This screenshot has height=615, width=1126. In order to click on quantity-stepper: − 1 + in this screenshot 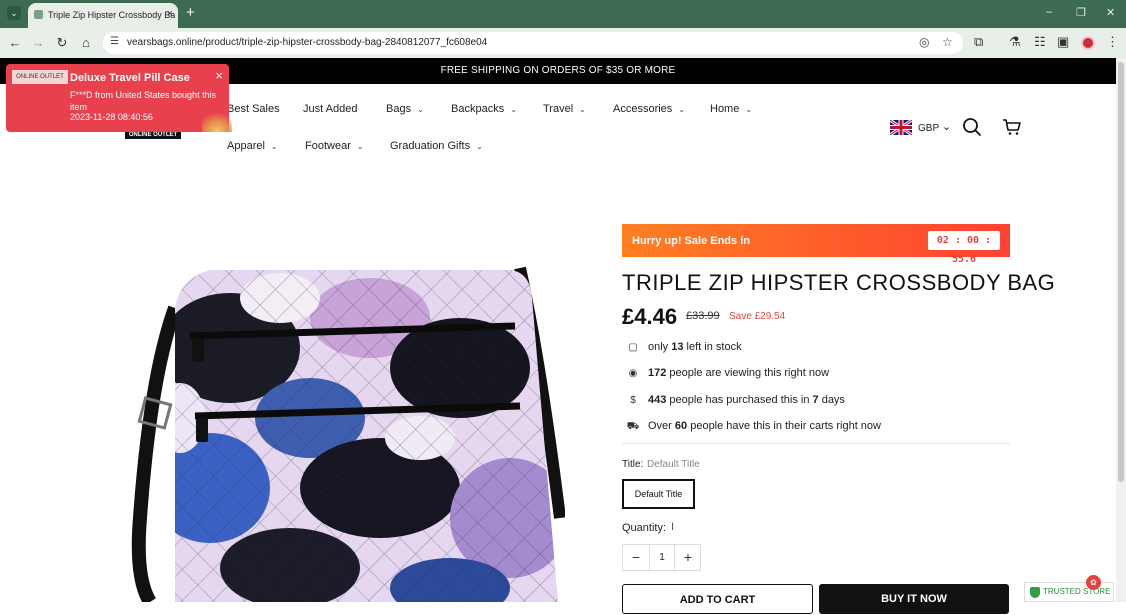, I will do `click(661, 557)`.